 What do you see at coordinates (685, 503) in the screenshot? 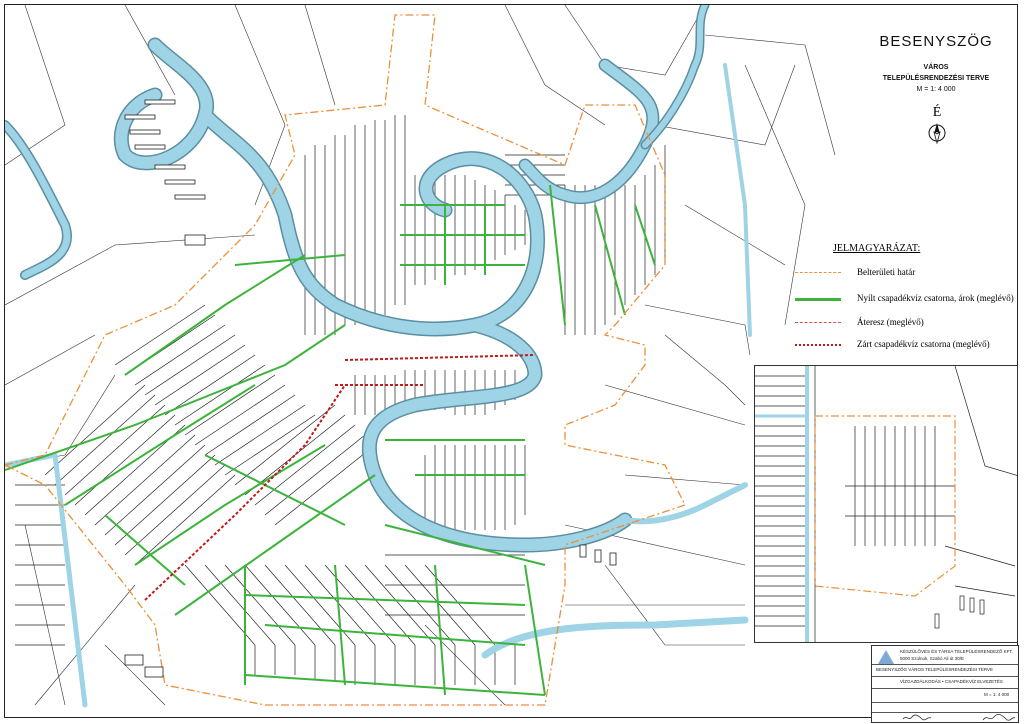
I see `canal-southeast` at bounding box center [685, 503].